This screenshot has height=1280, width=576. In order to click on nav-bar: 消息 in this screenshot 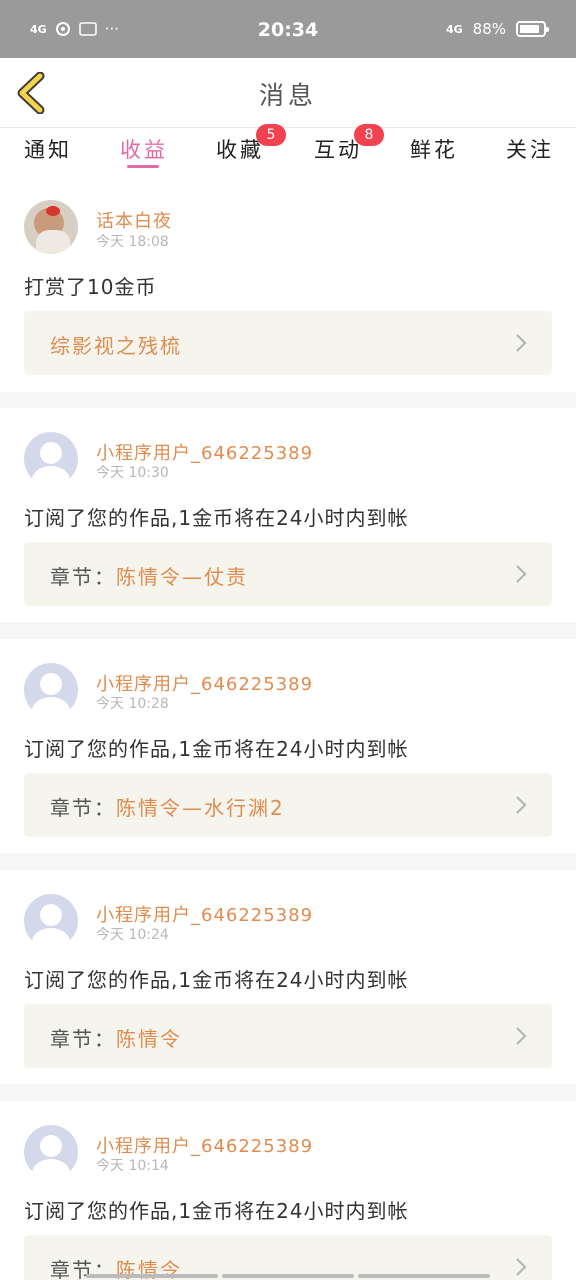, I will do `click(288, 93)`.